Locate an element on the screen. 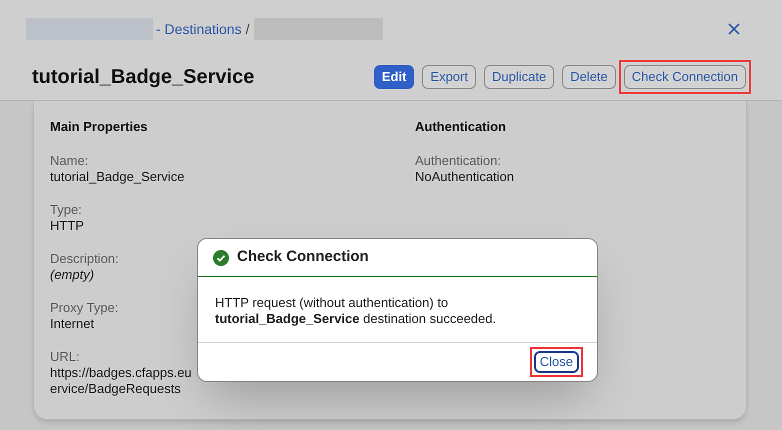 The image size is (782, 430). field-value: tutorial_Badge_Service is located at coordinates (117, 176).